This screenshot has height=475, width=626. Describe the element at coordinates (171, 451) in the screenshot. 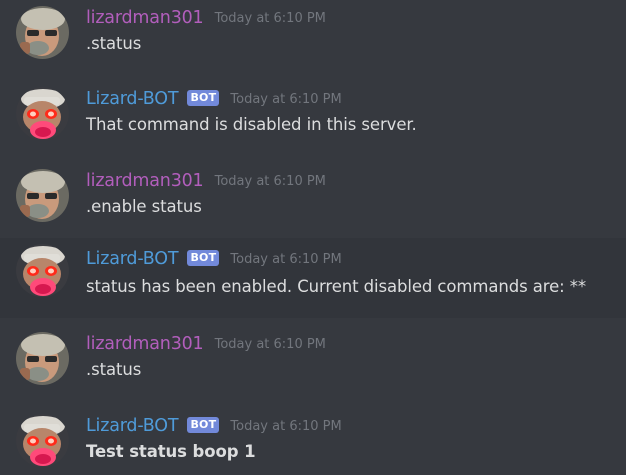

I see `message-content: Test status boop 1` at that location.